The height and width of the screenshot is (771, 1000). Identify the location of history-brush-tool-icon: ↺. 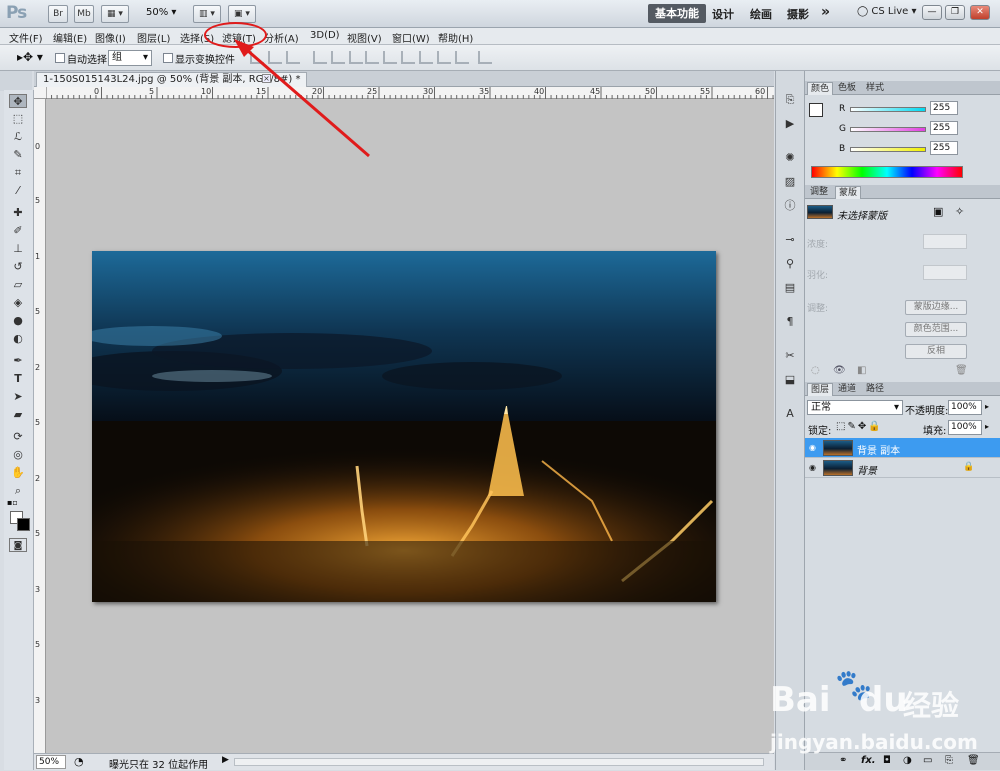
(18, 267).